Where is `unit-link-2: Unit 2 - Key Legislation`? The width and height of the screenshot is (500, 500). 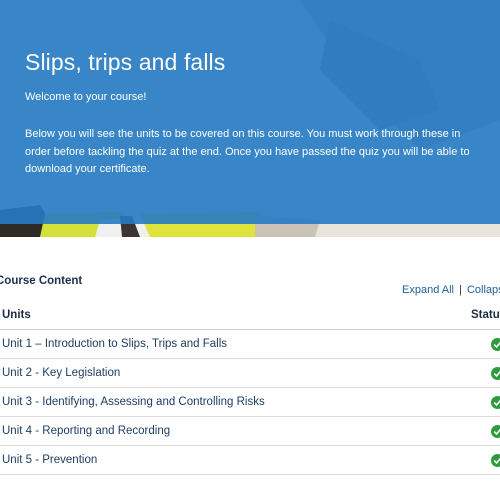 unit-link-2: Unit 2 - Key Legislation is located at coordinates (61, 373).